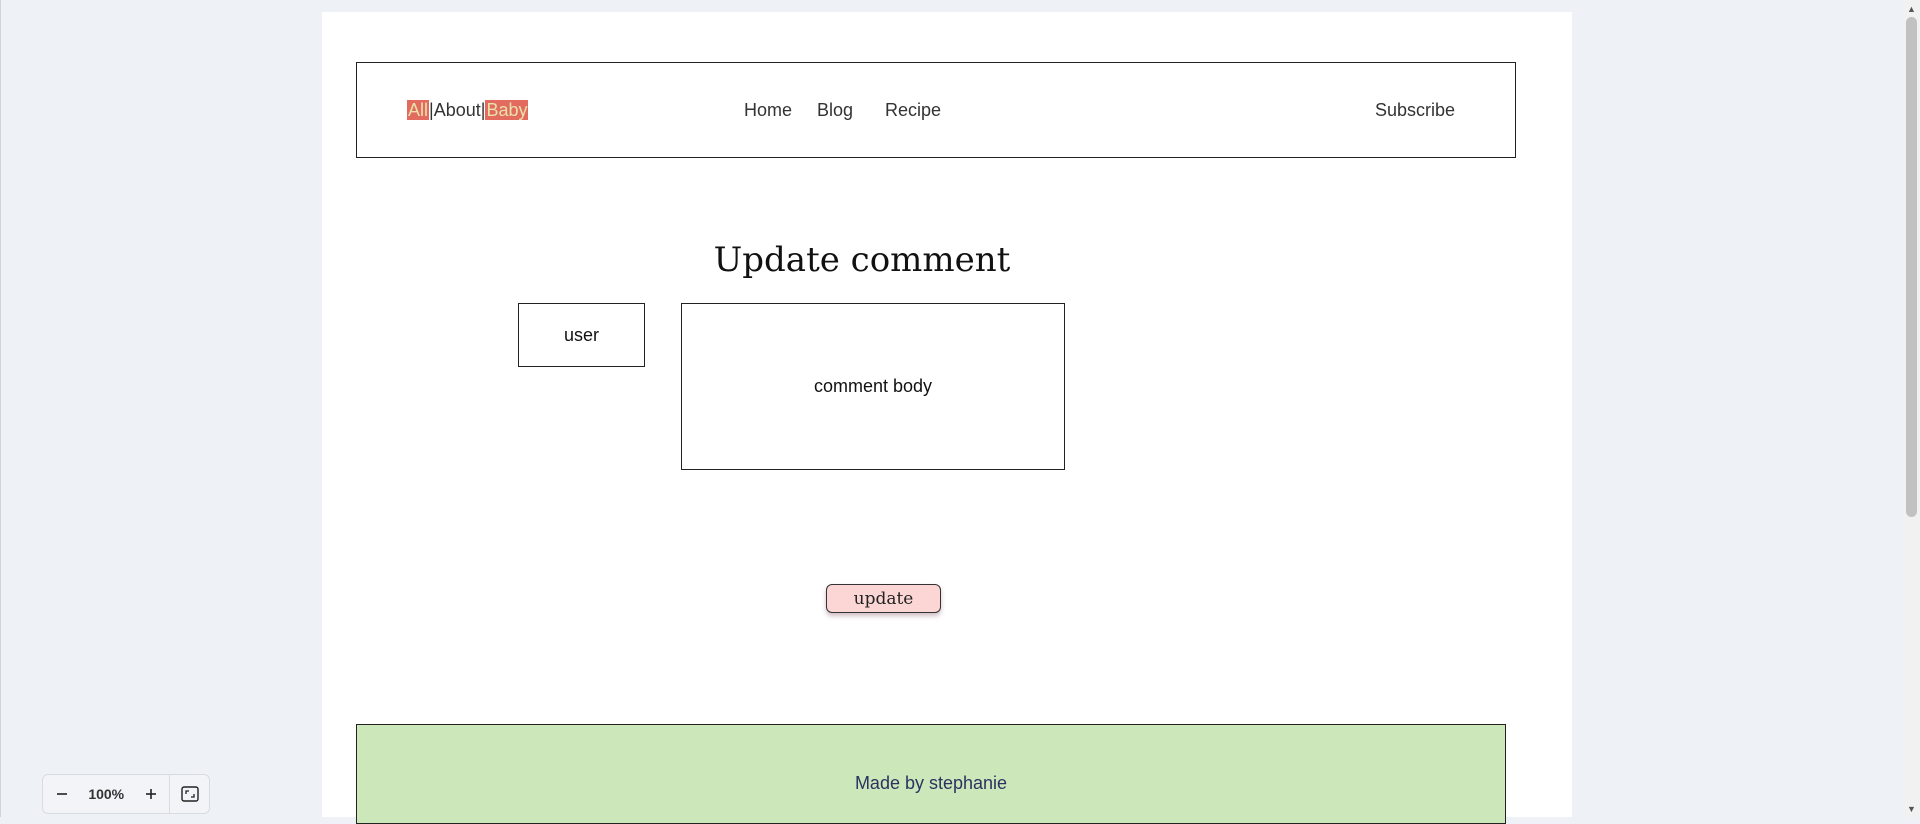 This screenshot has height=824, width=1920. I want to click on vertical-scrollbar: ▲ ▼, so click(1911, 408).